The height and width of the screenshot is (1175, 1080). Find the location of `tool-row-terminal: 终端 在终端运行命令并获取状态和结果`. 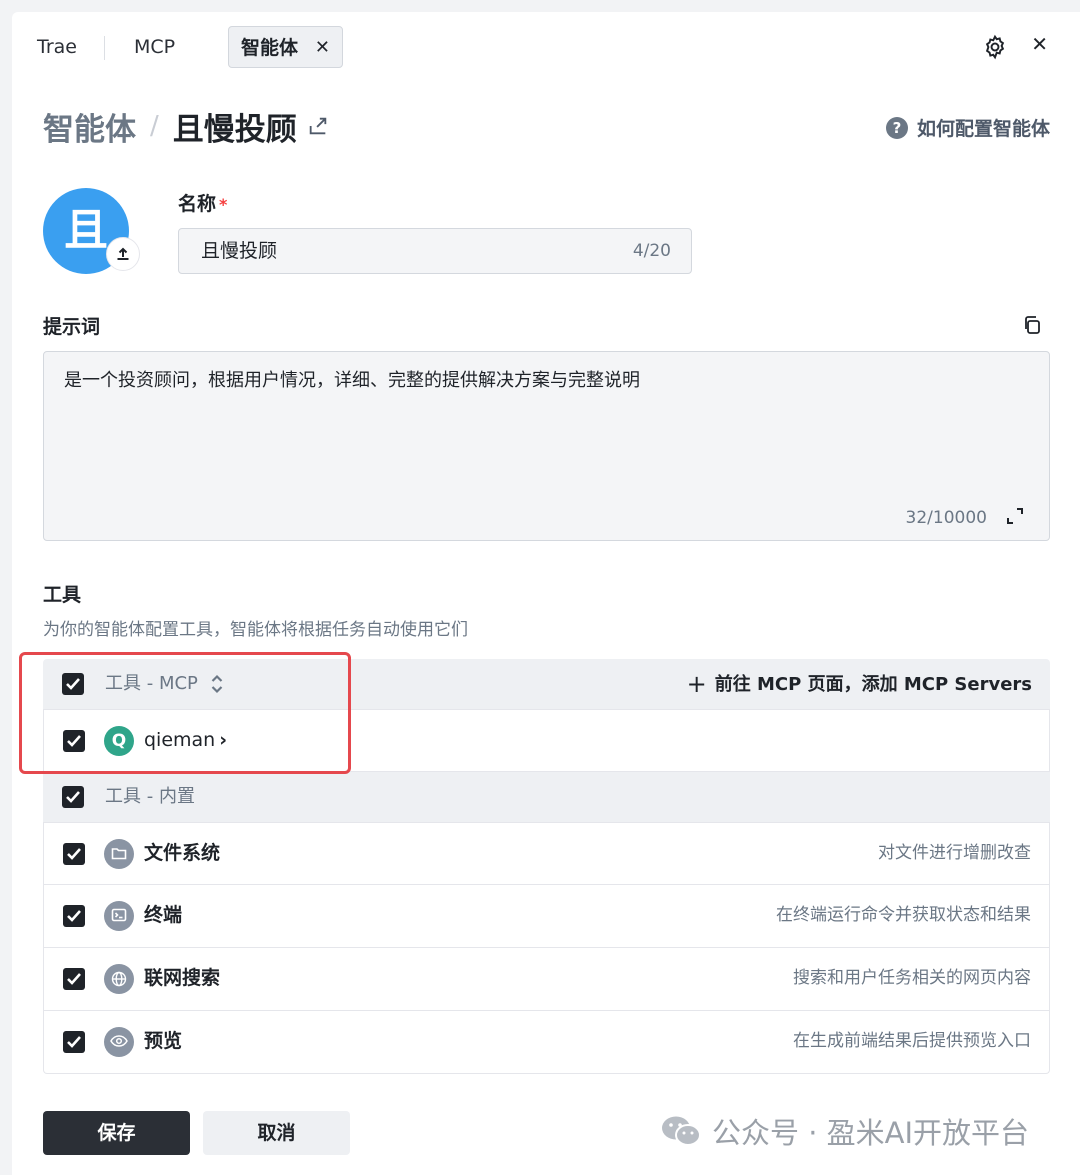

tool-row-terminal: 终端 在终端运行命令并获取状态和结果 is located at coordinates (546, 916).